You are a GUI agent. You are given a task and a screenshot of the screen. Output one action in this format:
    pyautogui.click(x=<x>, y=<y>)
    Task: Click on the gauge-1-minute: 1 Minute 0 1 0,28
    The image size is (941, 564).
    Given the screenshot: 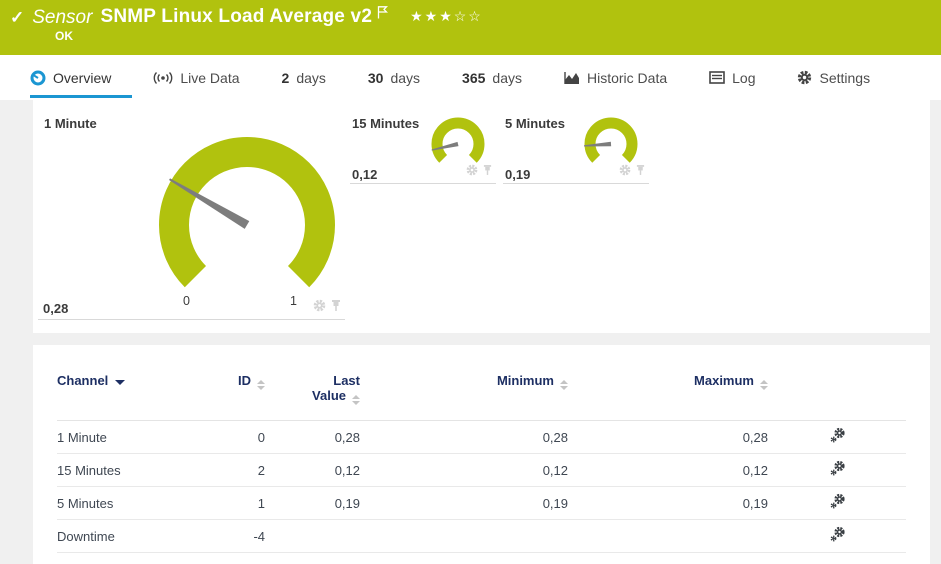 What is the action you would take?
    pyautogui.click(x=191, y=216)
    